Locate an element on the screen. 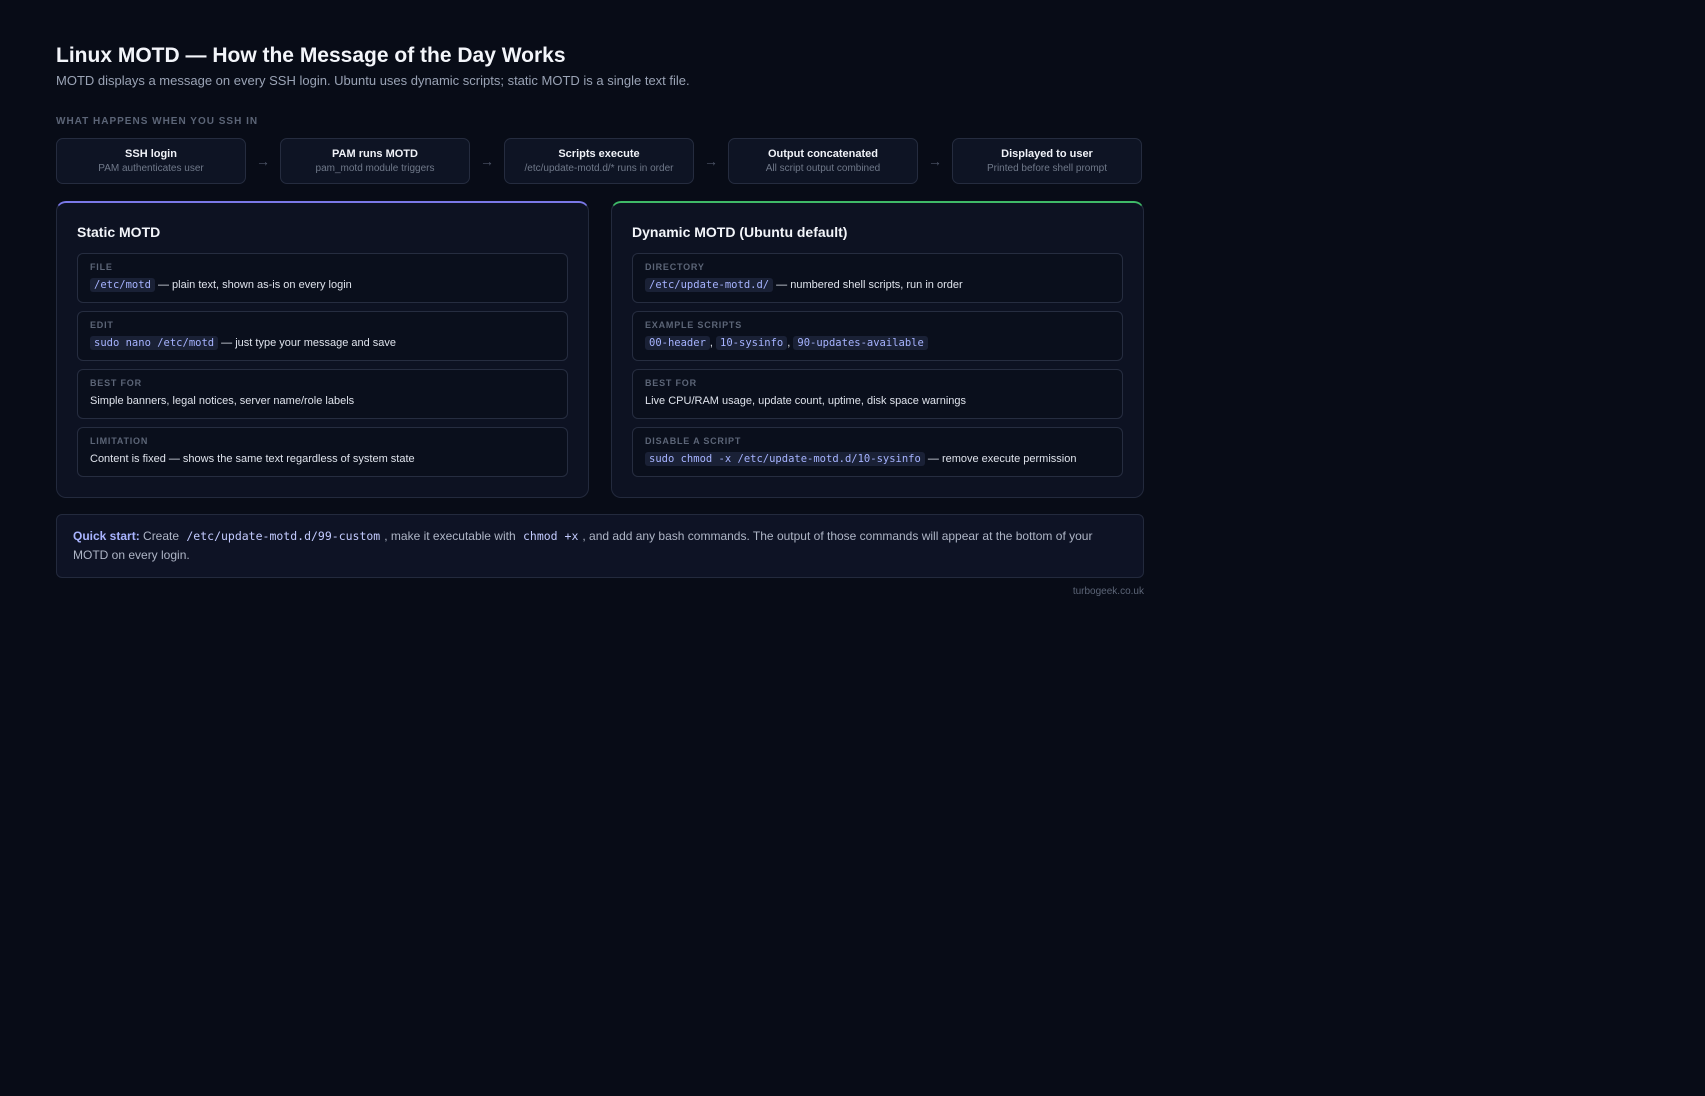 This screenshot has height=1096, width=1705. code-snippet: 00-header is located at coordinates (677, 343).